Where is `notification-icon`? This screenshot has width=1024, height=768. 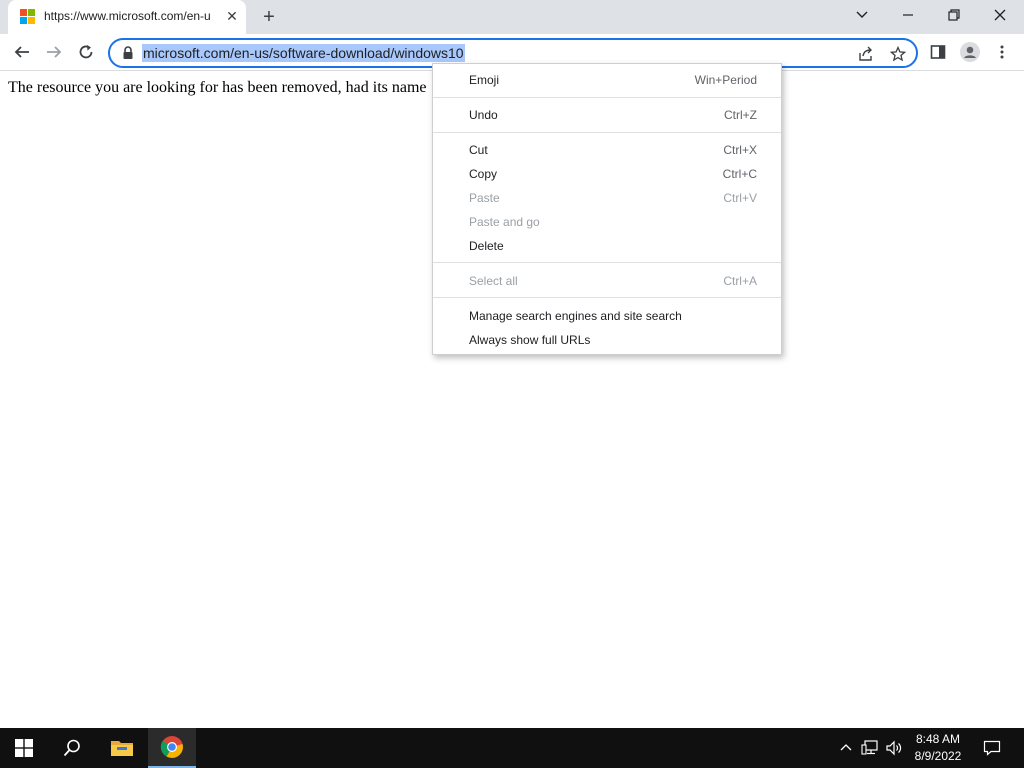
notification-icon is located at coordinates (992, 748).